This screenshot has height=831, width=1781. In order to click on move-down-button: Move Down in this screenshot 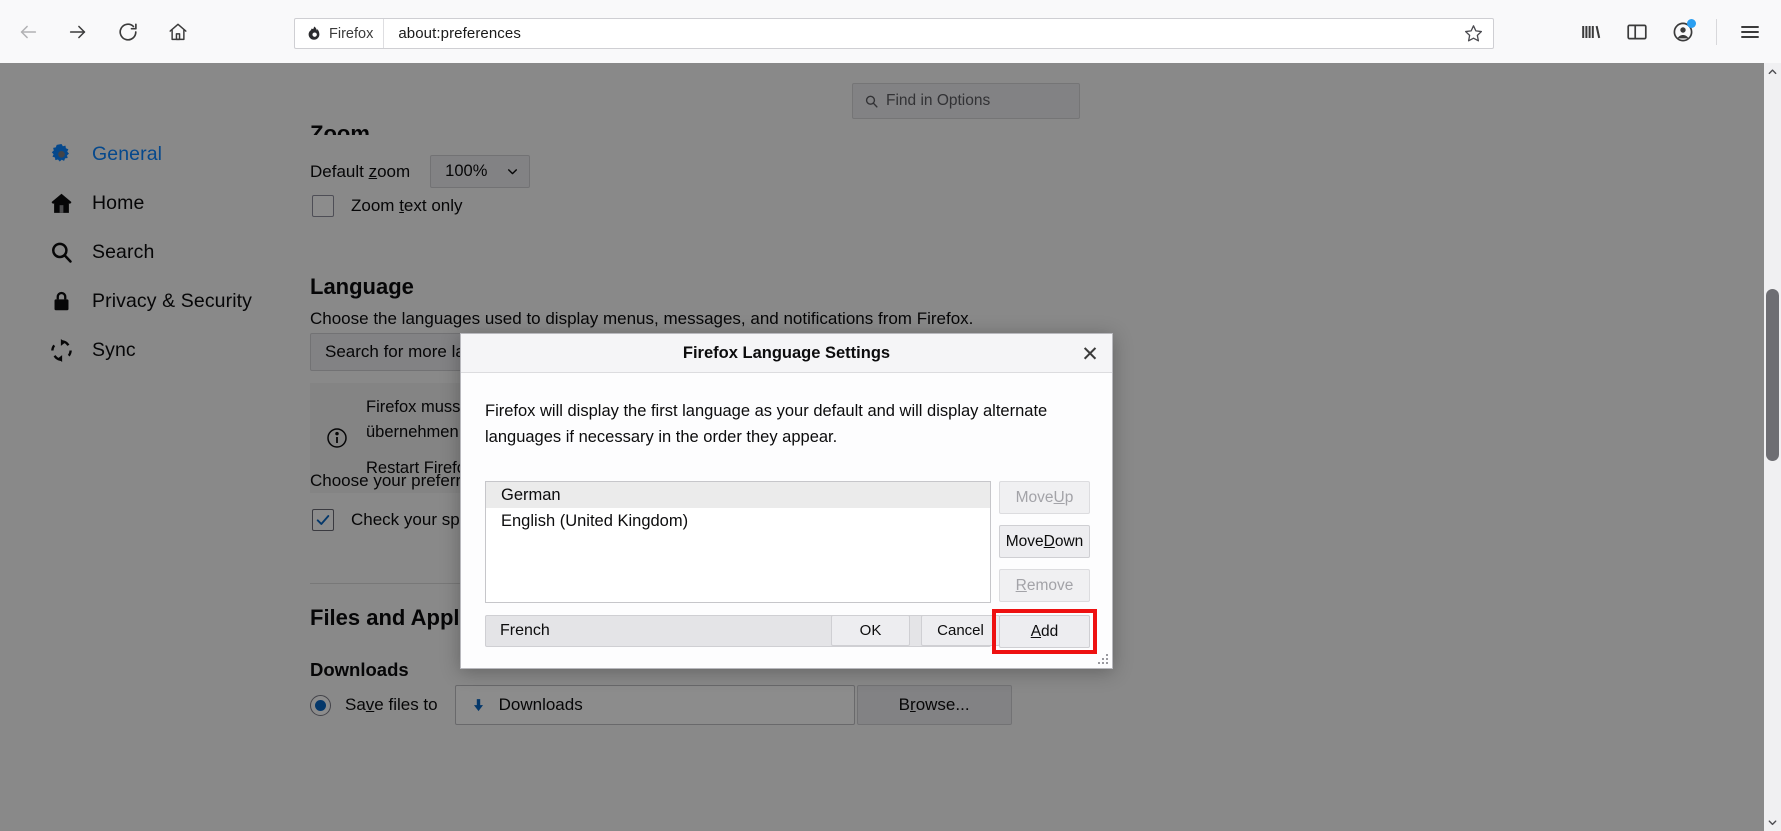, I will do `click(1044, 541)`.